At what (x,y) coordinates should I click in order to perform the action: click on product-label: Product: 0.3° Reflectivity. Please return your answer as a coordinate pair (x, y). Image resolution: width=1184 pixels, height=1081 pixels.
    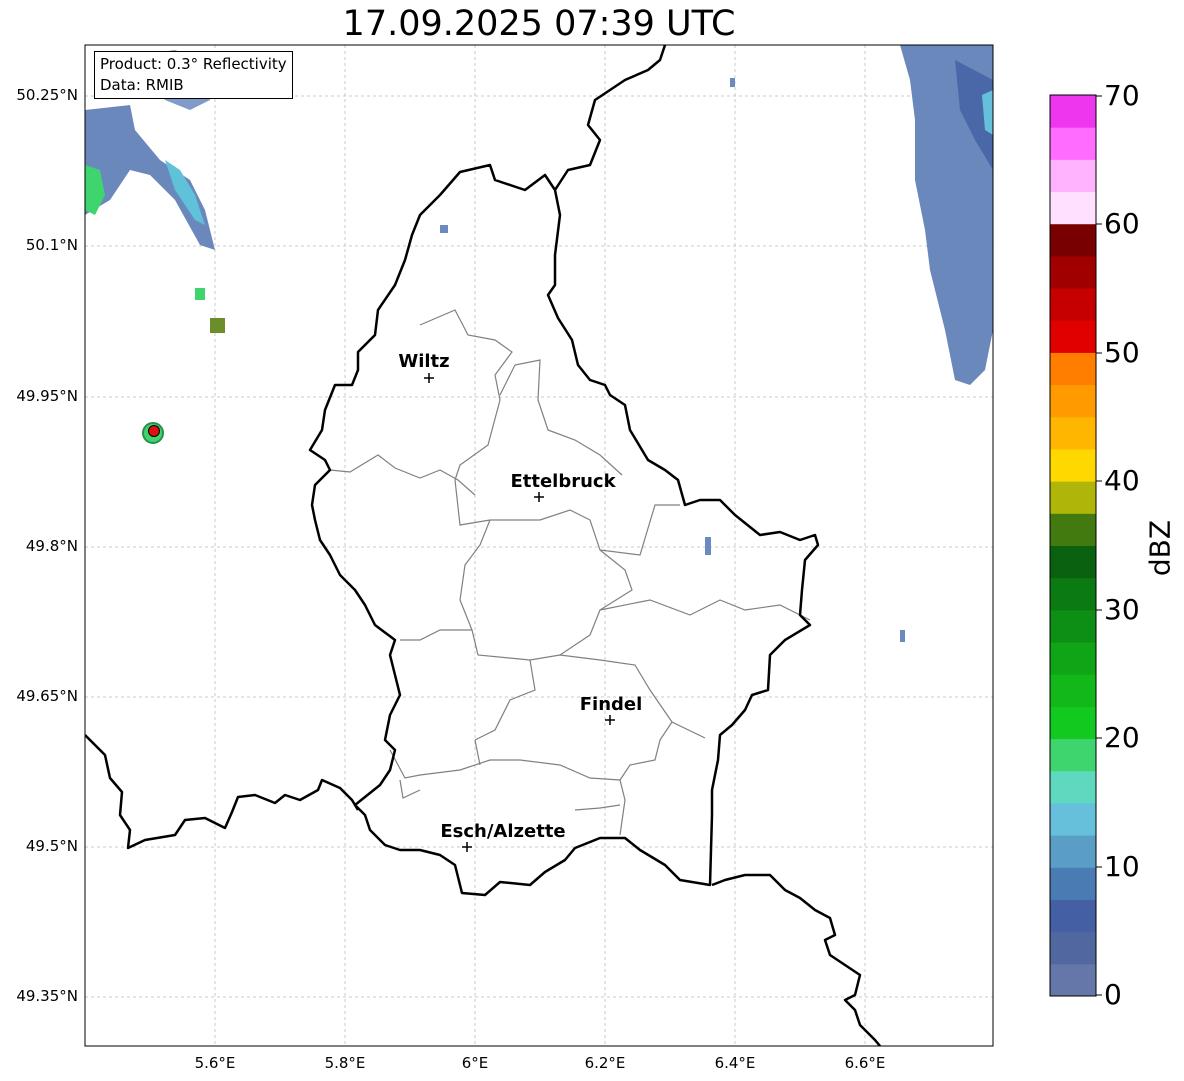
    Looking at the image, I should click on (193, 64).